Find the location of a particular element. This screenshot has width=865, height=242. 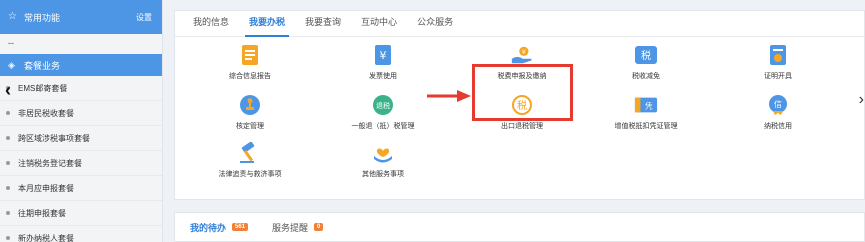

service-item-tax-relief: 税 税收减免 is located at coordinates (646, 62).